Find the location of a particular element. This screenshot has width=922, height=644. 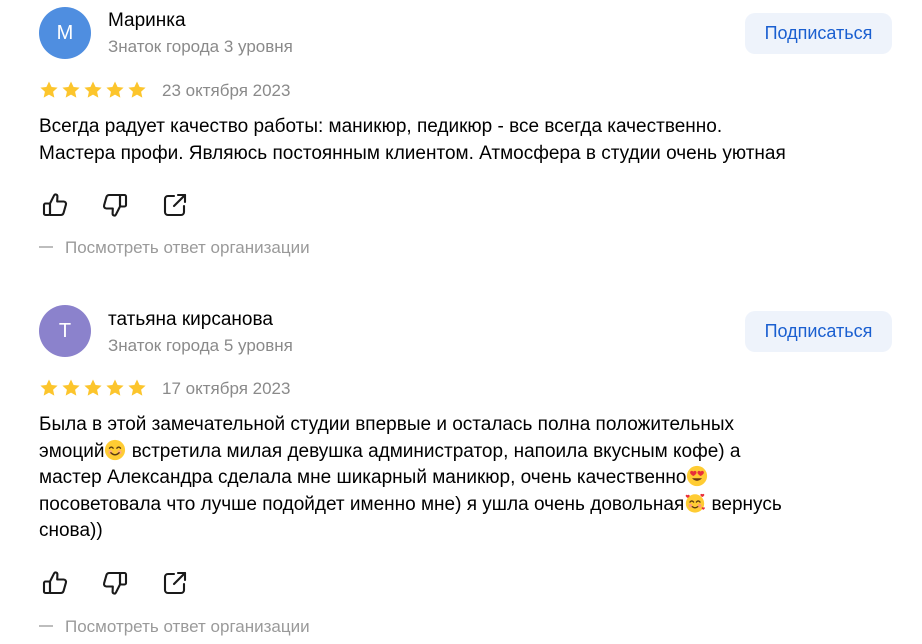

review-text-line: снова)) is located at coordinates (71, 530).